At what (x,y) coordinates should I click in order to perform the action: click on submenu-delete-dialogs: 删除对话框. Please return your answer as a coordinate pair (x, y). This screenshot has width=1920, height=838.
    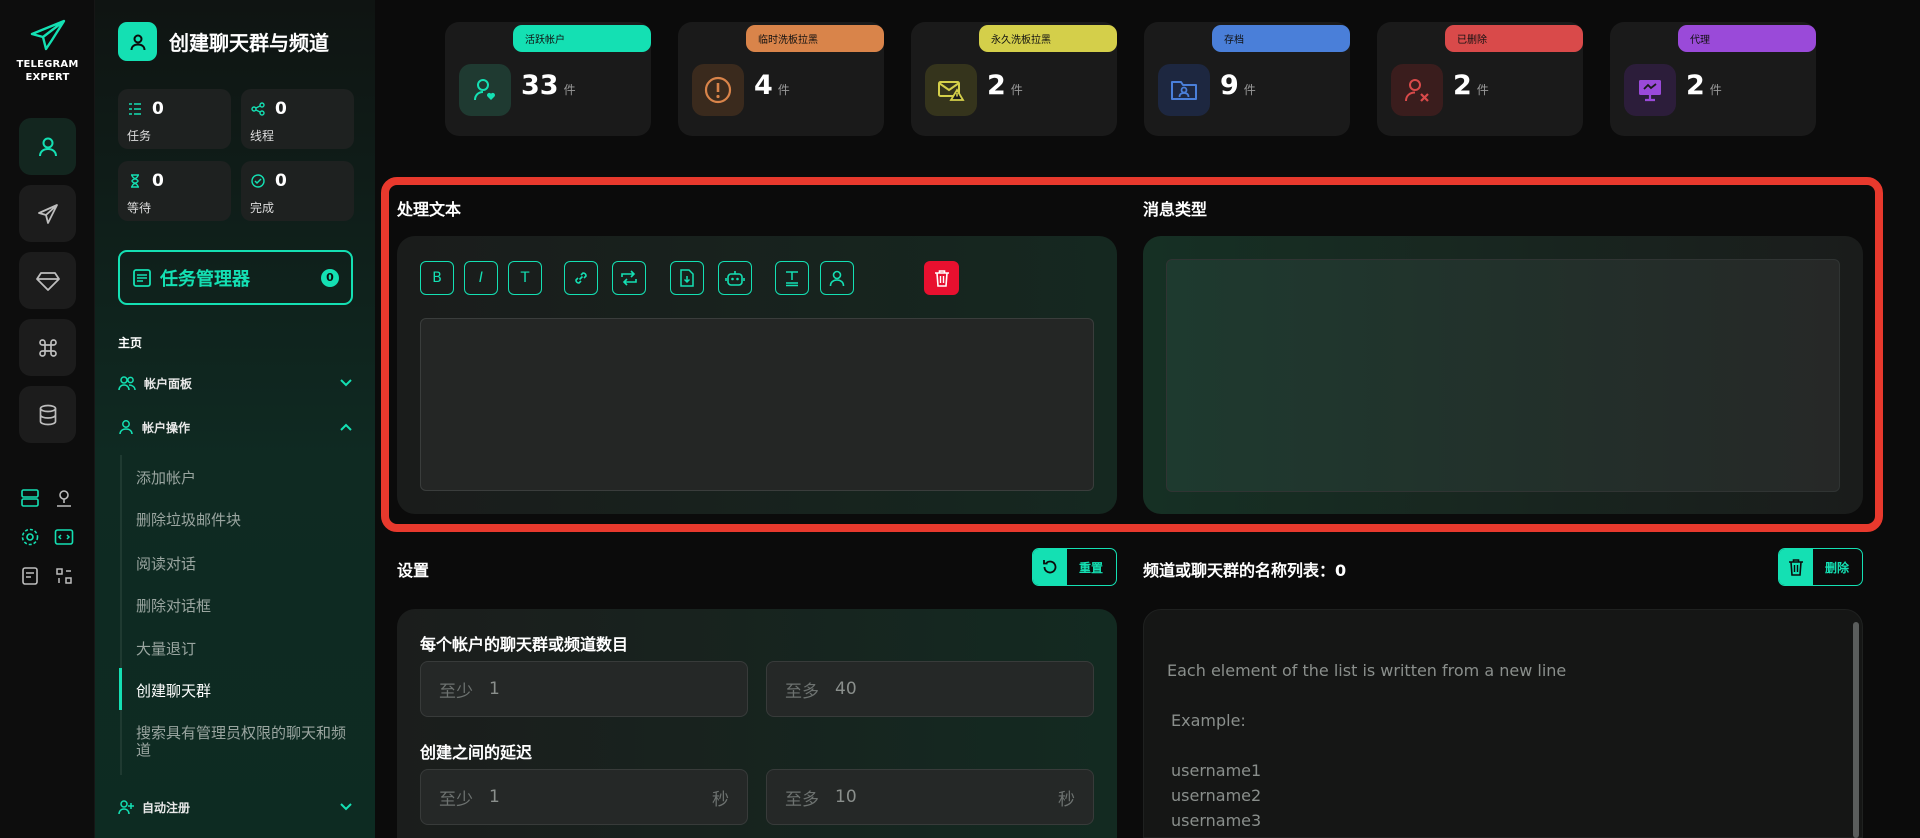
    Looking at the image, I should click on (243, 606).